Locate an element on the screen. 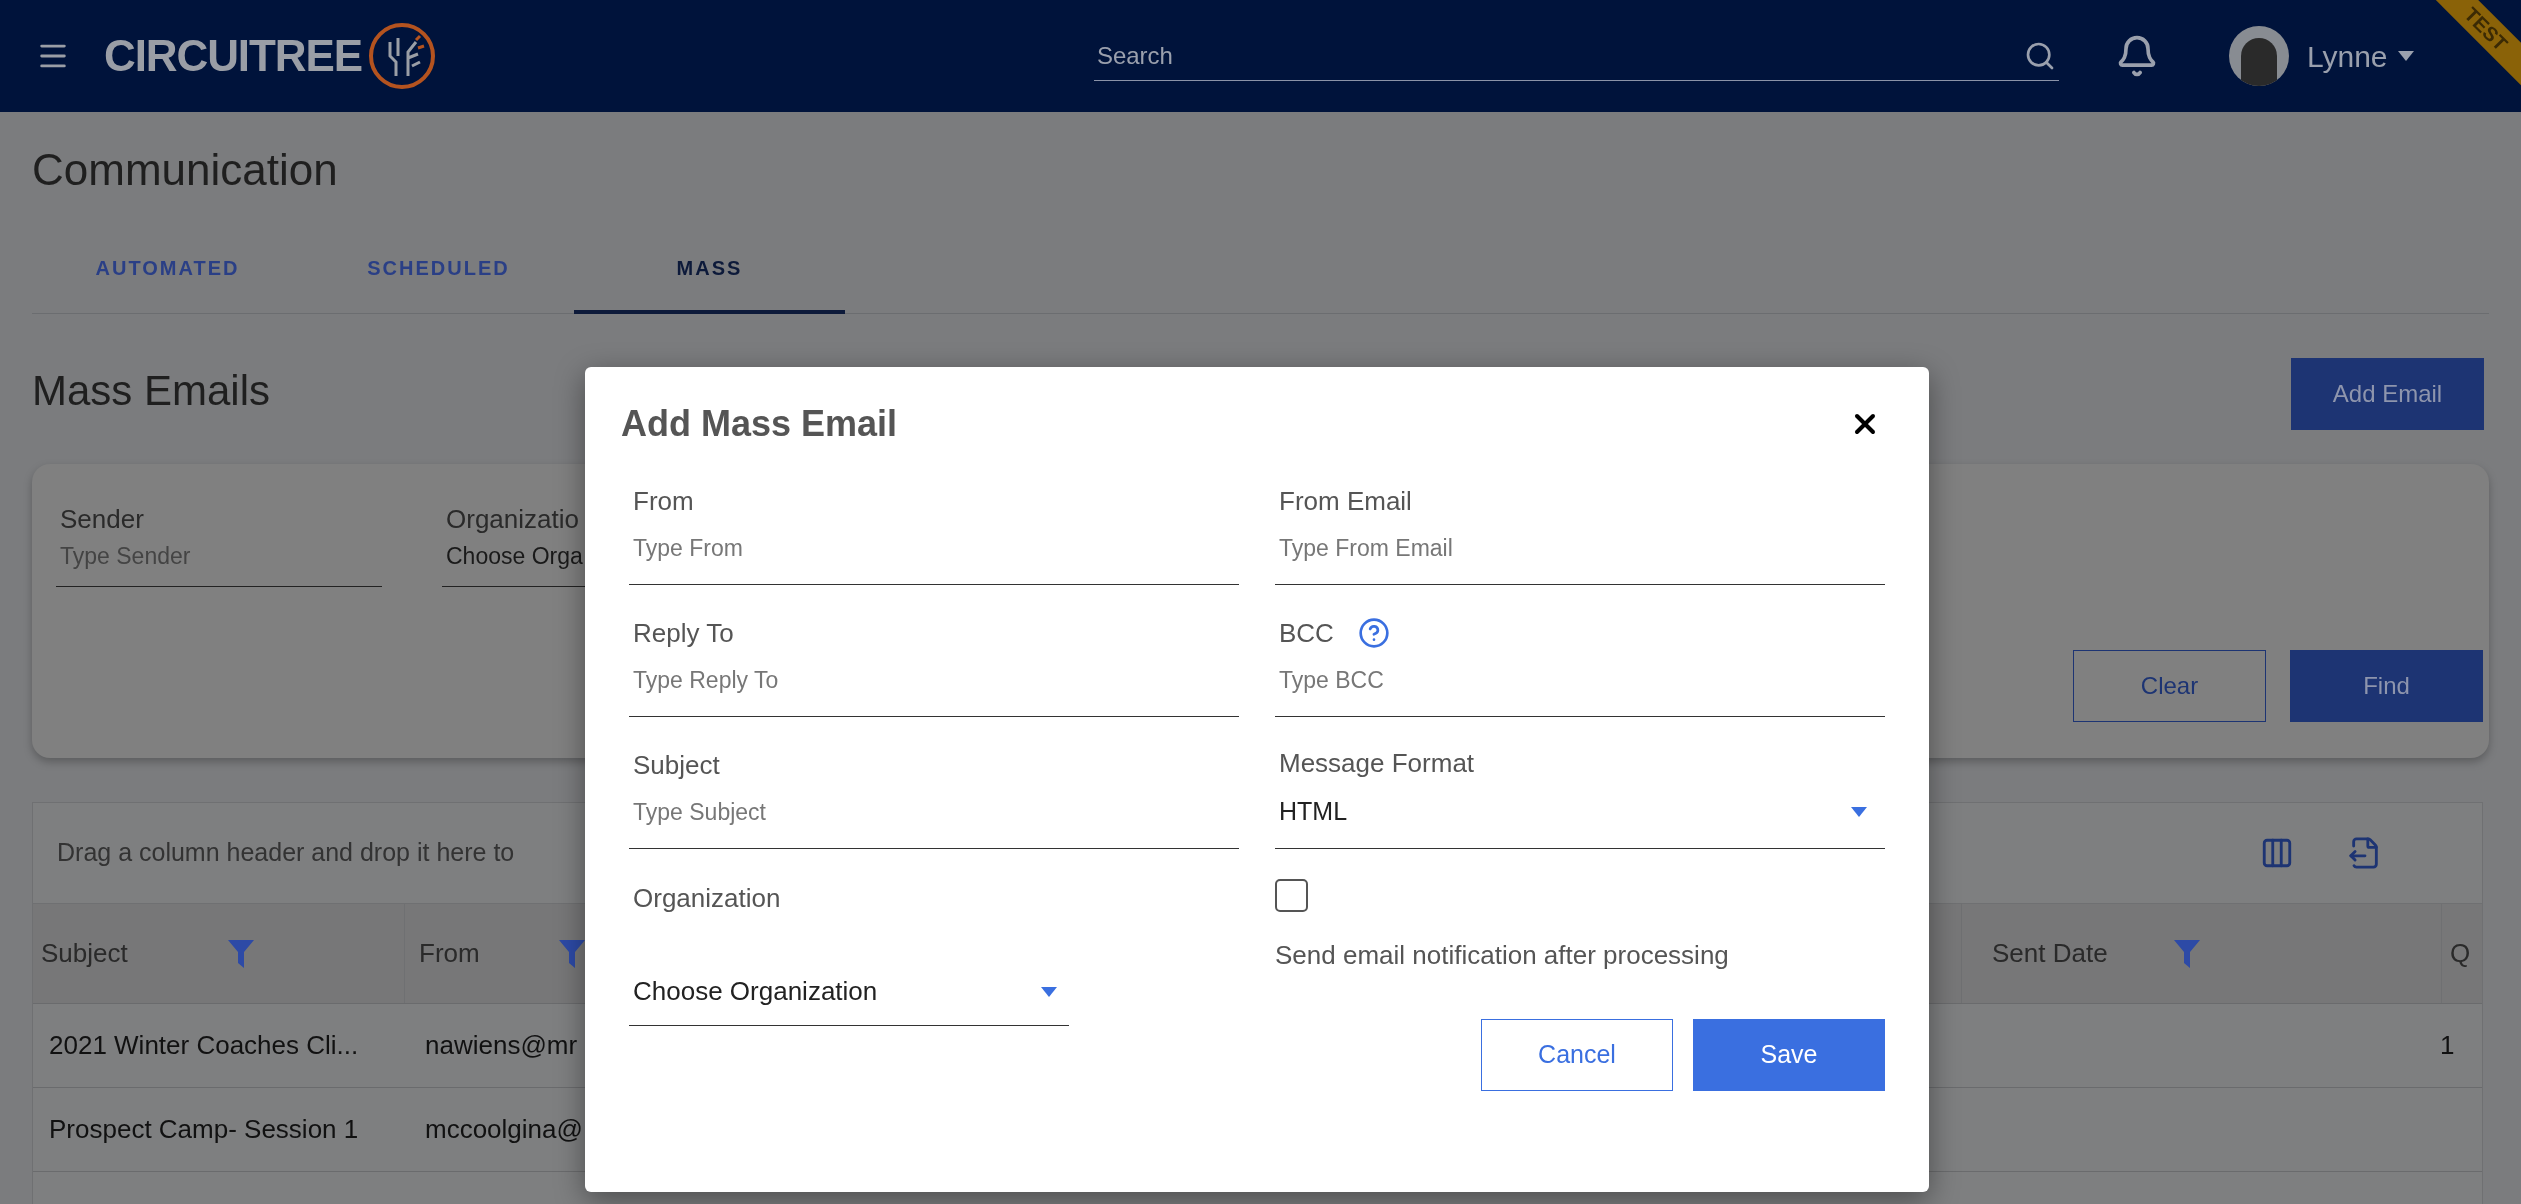 Image resolution: width=2521 pixels, height=1204 pixels. text-field: Type BCC is located at coordinates (1580, 680).